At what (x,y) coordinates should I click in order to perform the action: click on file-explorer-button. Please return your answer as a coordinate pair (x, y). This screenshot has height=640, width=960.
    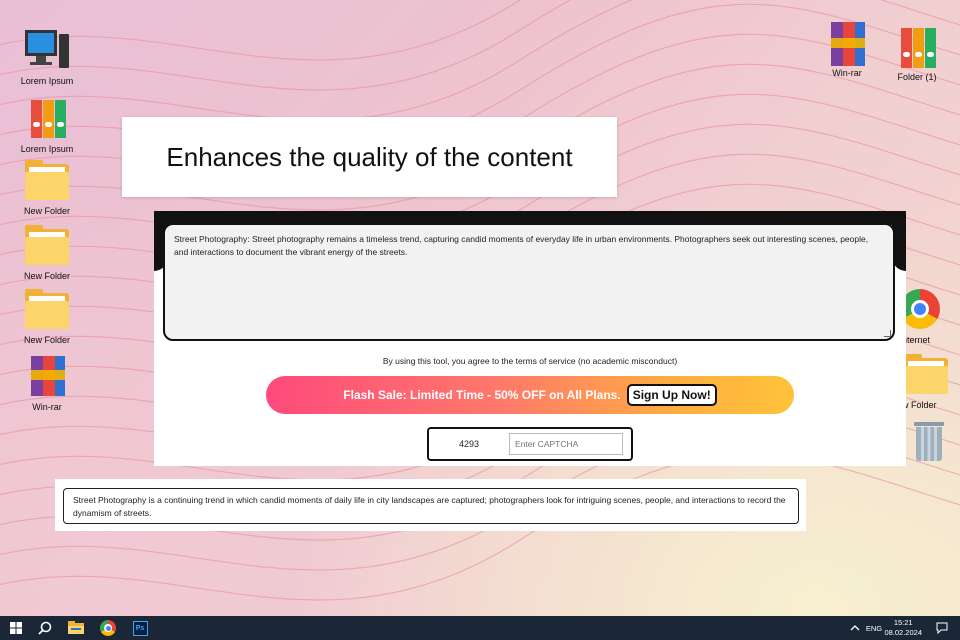
    Looking at the image, I should click on (76, 628).